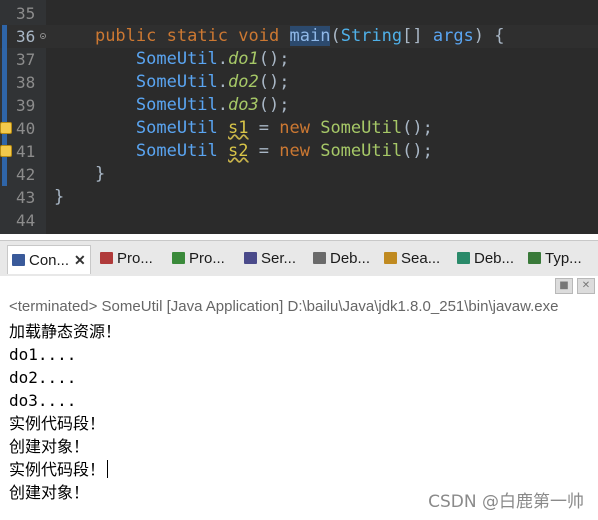 The width and height of the screenshot is (598, 520). What do you see at coordinates (299, 13) in the screenshot?
I see `code-line: 35` at bounding box center [299, 13].